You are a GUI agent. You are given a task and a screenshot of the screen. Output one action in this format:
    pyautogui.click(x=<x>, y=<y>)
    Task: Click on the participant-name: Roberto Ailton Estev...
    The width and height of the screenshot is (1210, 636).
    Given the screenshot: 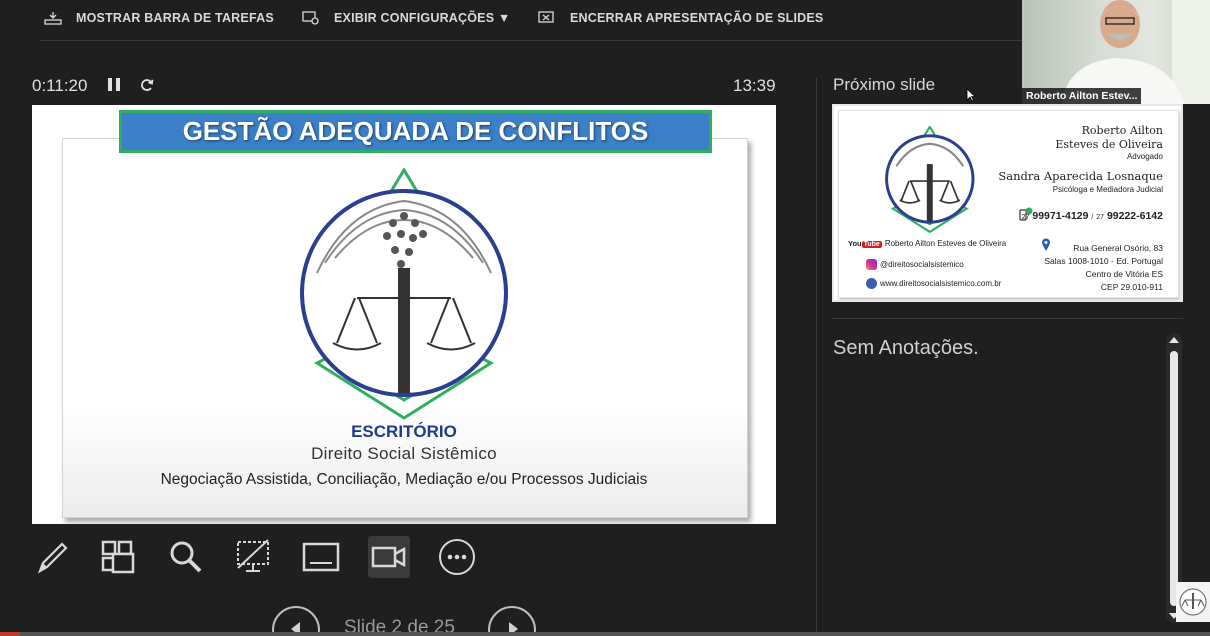 What is the action you would take?
    pyautogui.click(x=1082, y=96)
    